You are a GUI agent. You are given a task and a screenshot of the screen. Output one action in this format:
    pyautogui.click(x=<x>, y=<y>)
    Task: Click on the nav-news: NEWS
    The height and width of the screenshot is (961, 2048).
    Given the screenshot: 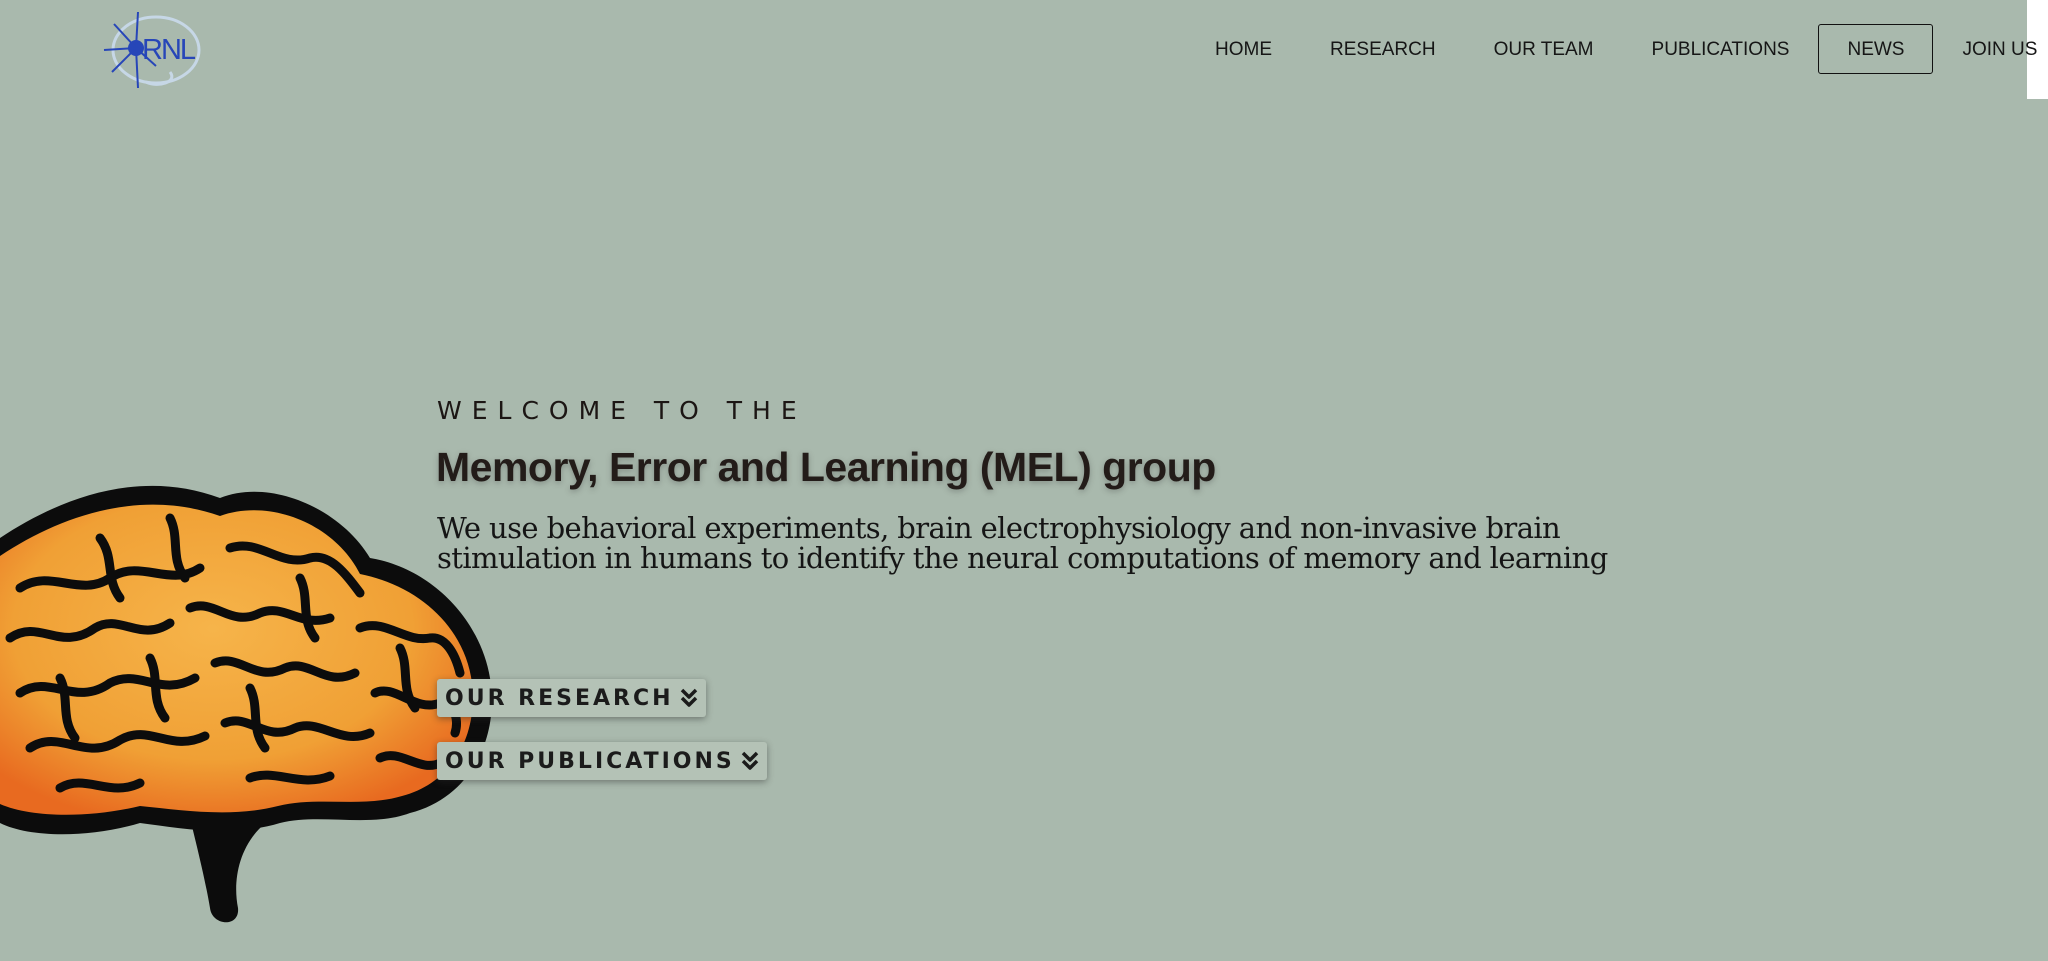 What is the action you would take?
    pyautogui.click(x=1876, y=49)
    